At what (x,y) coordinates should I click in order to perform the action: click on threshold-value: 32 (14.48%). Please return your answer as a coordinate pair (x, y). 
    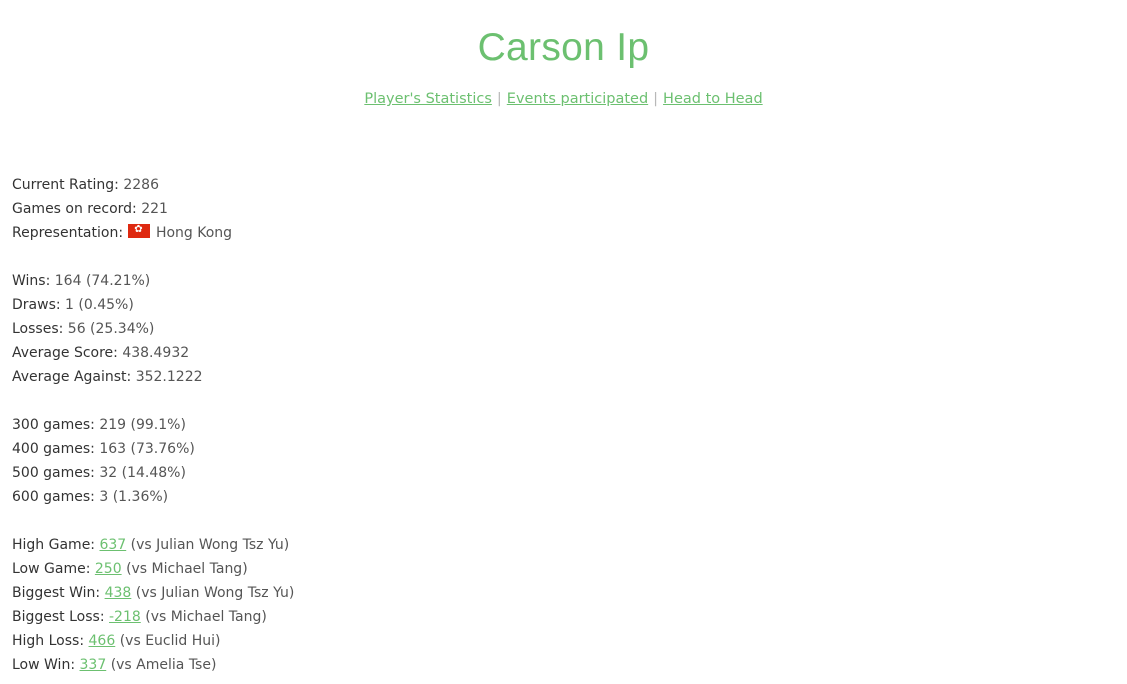
    Looking at the image, I should click on (142, 473).